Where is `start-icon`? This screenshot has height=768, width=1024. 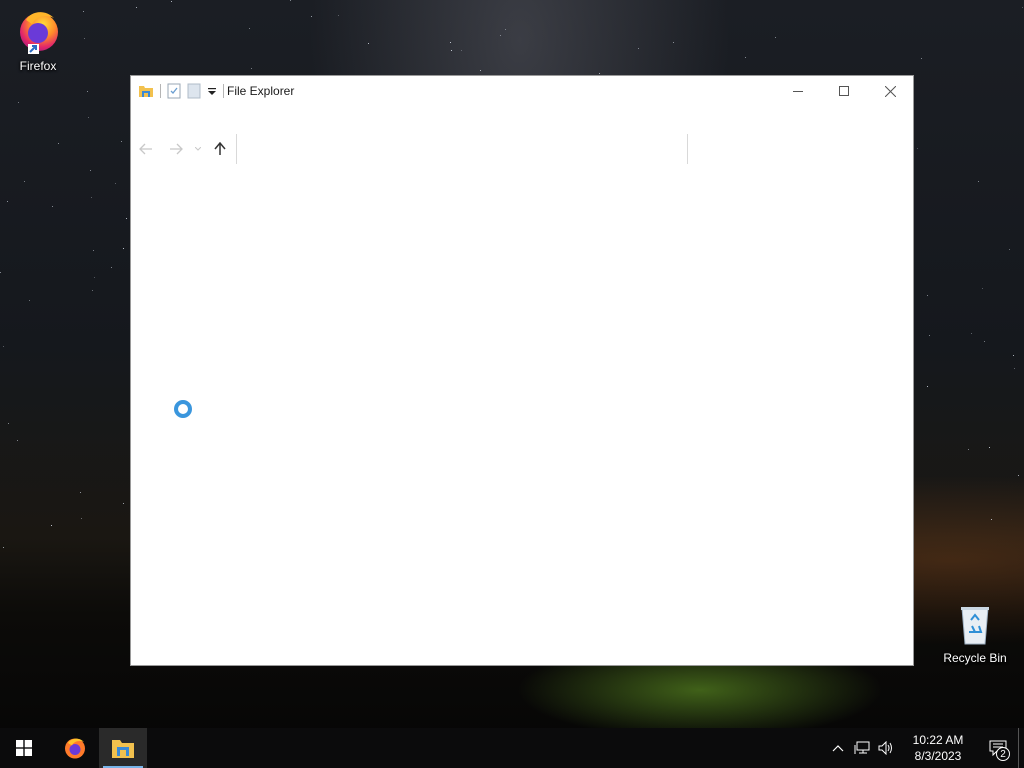
start-icon is located at coordinates (24, 748).